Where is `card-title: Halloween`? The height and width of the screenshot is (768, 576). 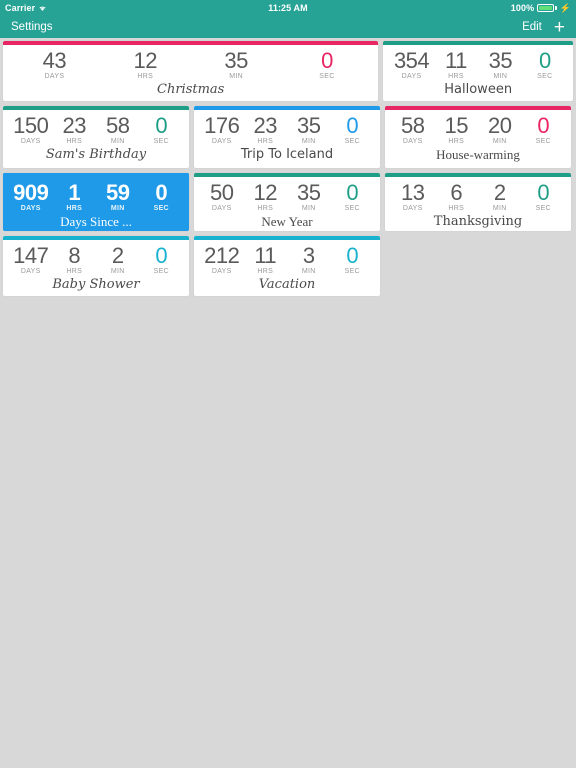 card-title: Halloween is located at coordinates (478, 89).